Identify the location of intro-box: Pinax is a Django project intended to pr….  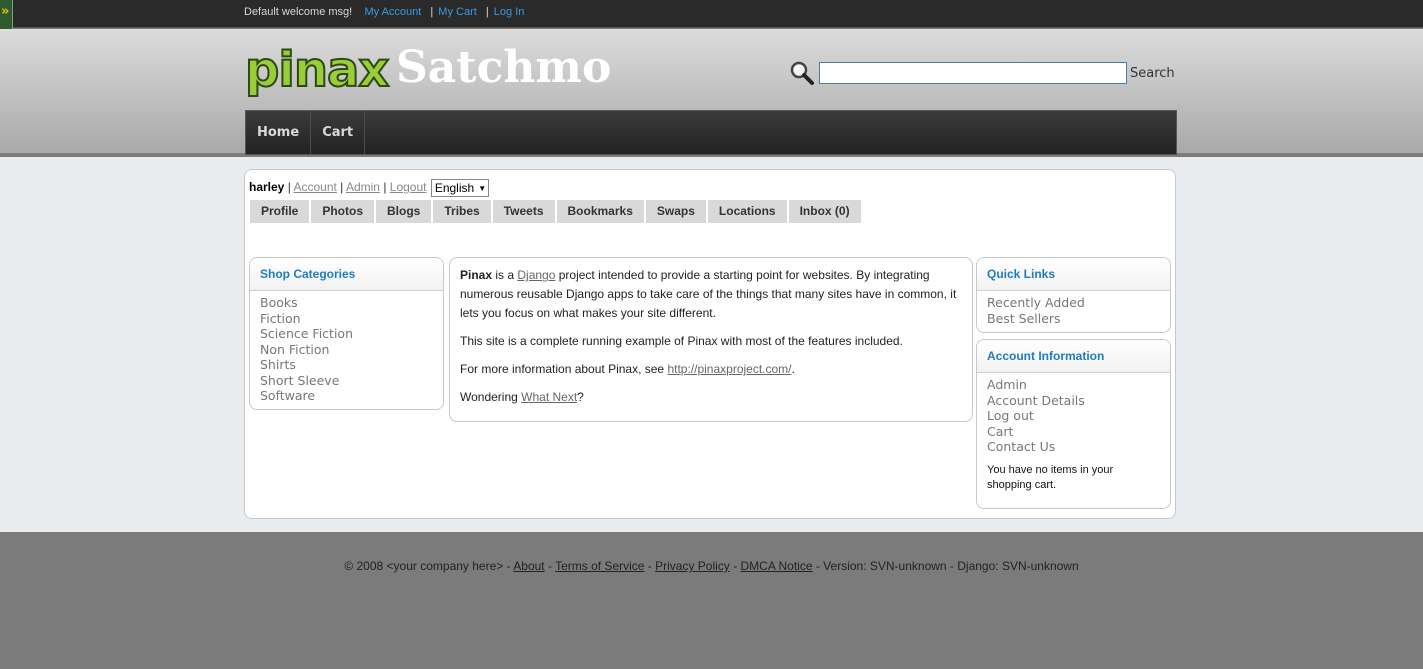
(711, 339).